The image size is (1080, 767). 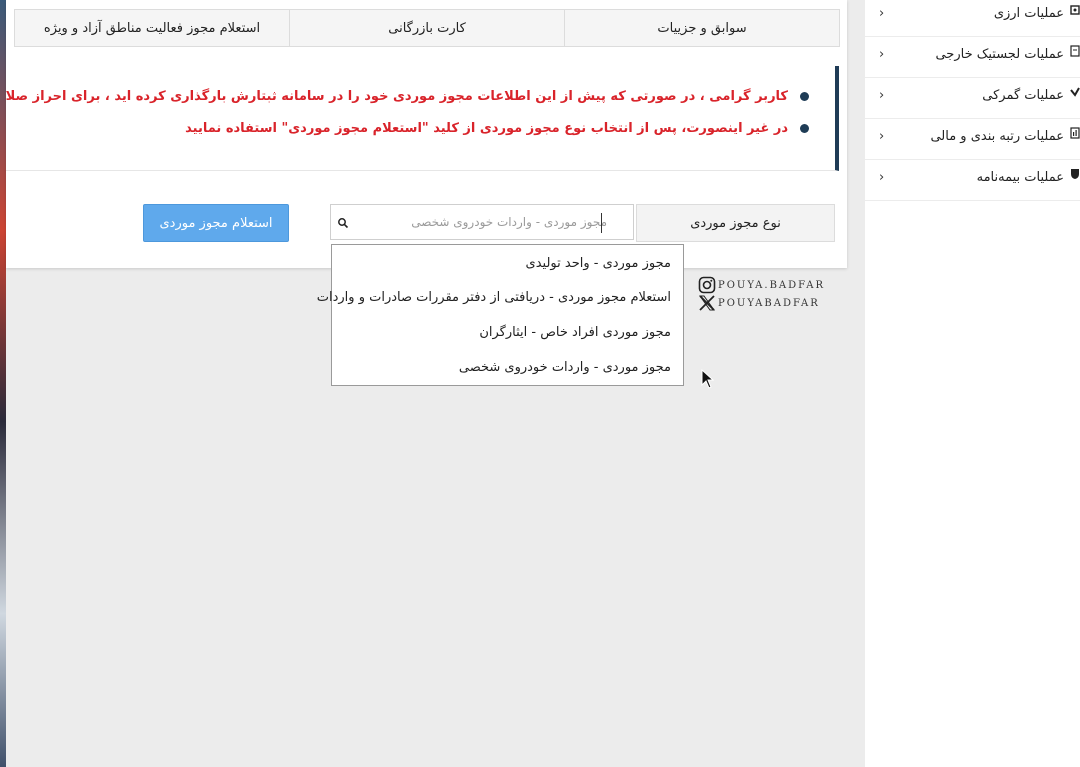 I want to click on license-type-select: مجوز موردی - واردات خودروی شخصی, so click(x=482, y=222).